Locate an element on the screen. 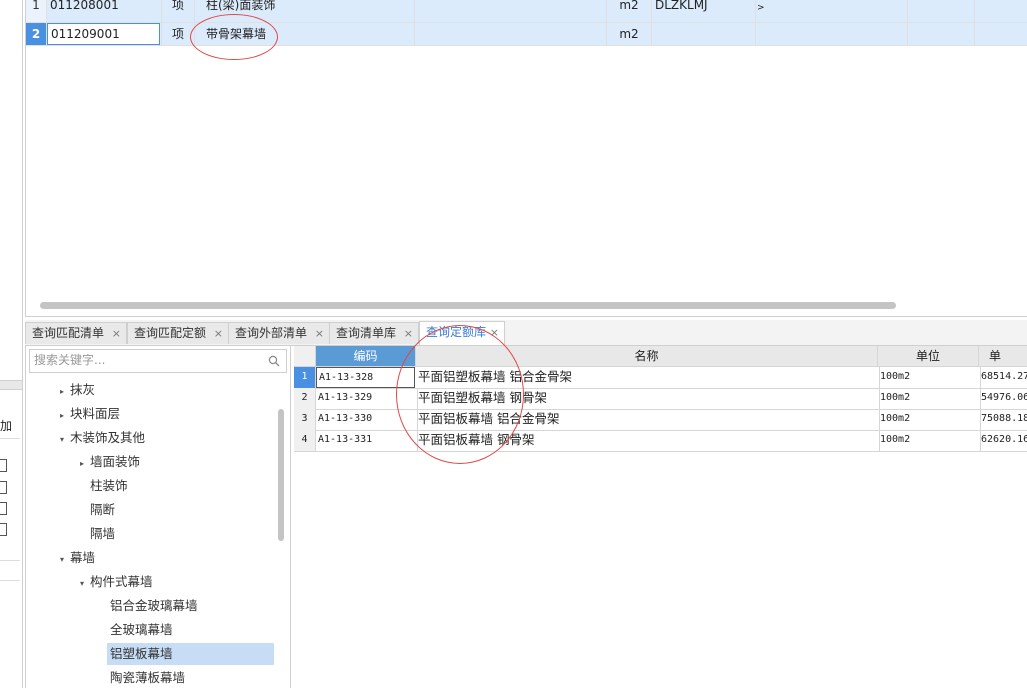  results-header-row: 编码 名称 单位 单 is located at coordinates (660, 356).